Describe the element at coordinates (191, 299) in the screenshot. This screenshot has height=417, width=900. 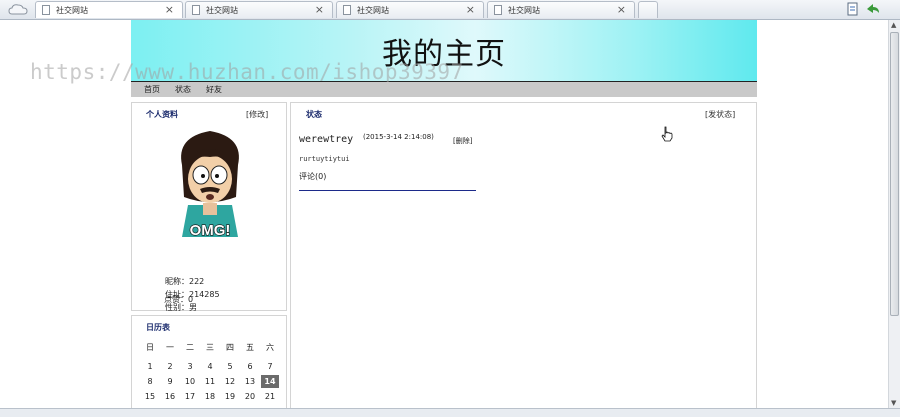
I see `field-value: 0` at that location.